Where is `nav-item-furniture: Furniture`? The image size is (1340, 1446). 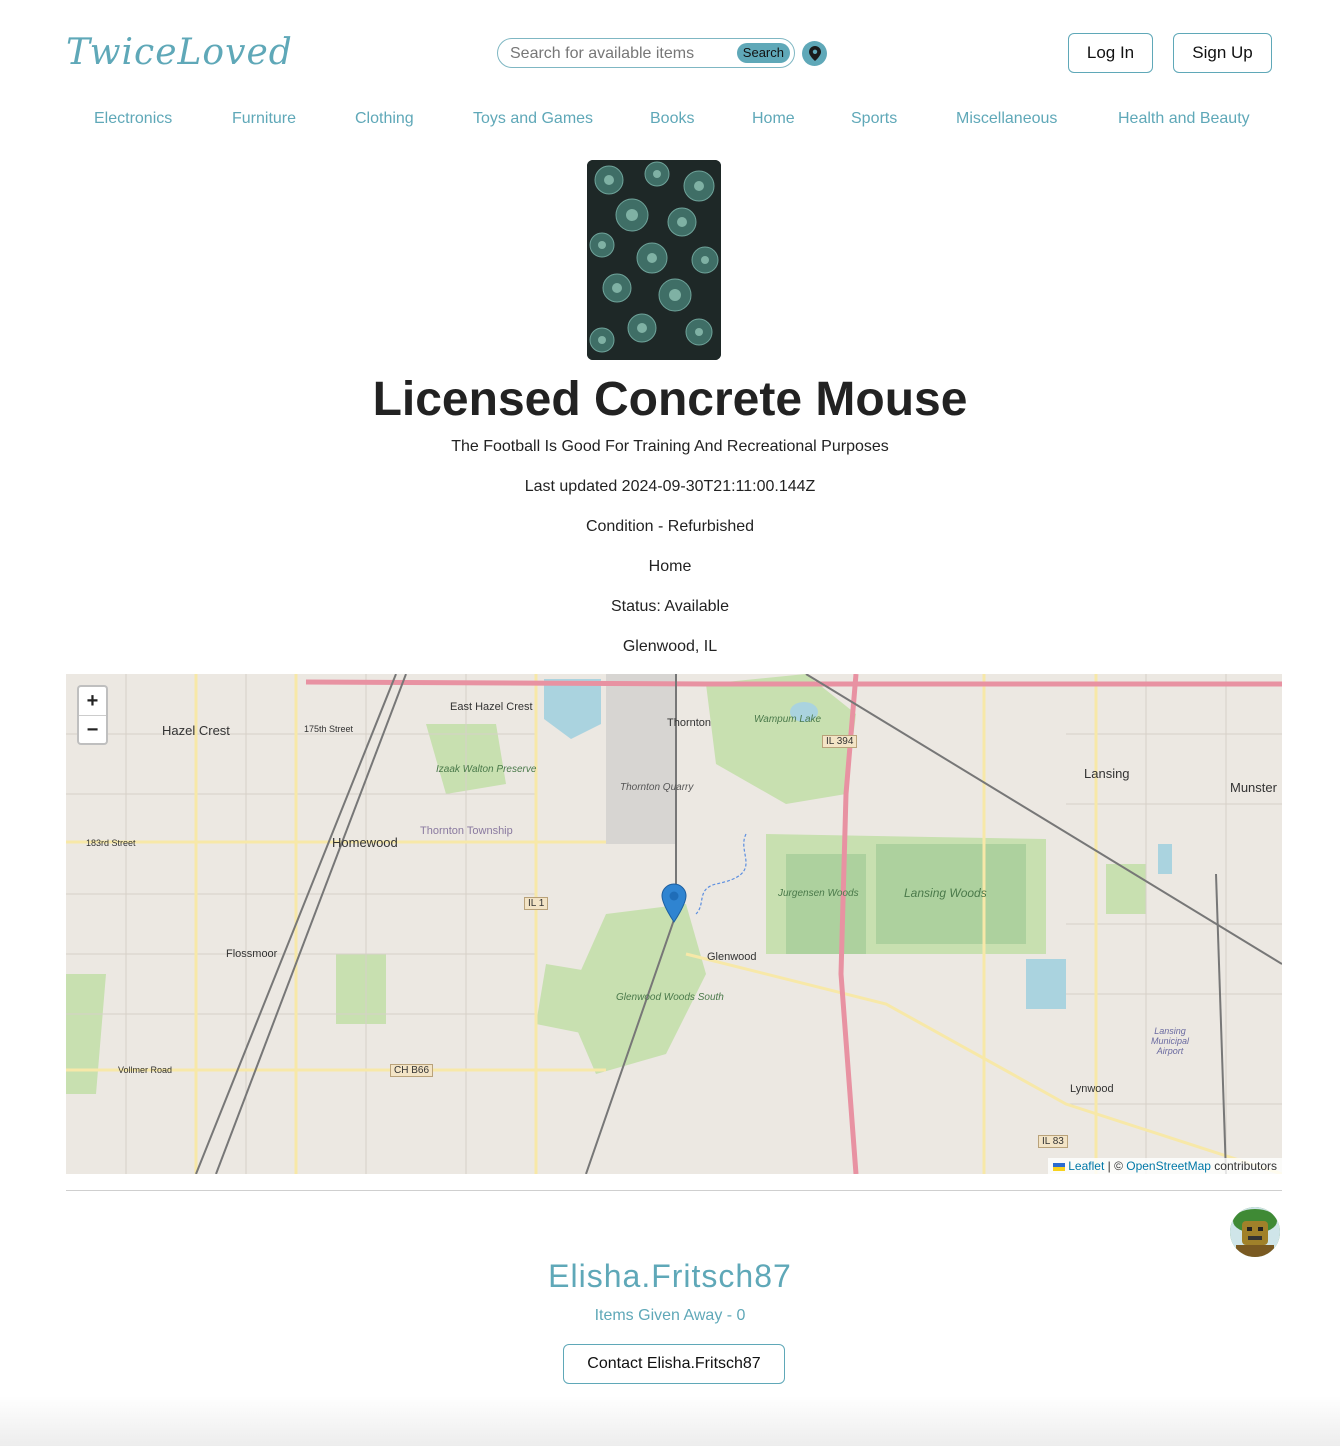
nav-item-furniture: Furniture is located at coordinates (264, 119).